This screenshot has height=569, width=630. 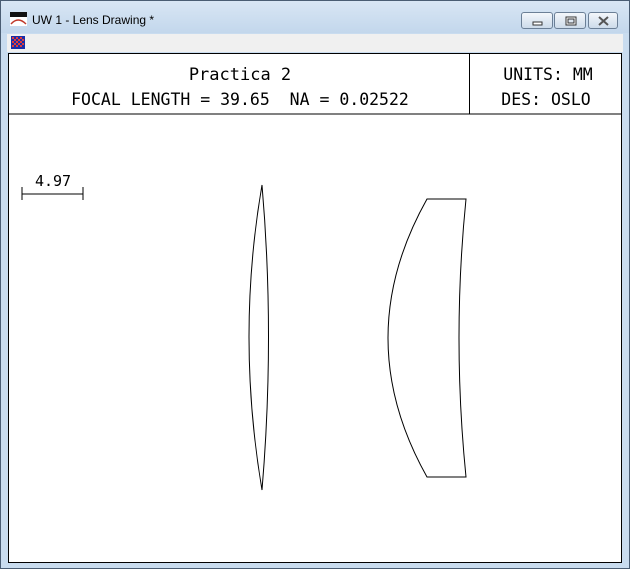 What do you see at coordinates (537, 23) in the screenshot?
I see `minimize-icon` at bounding box center [537, 23].